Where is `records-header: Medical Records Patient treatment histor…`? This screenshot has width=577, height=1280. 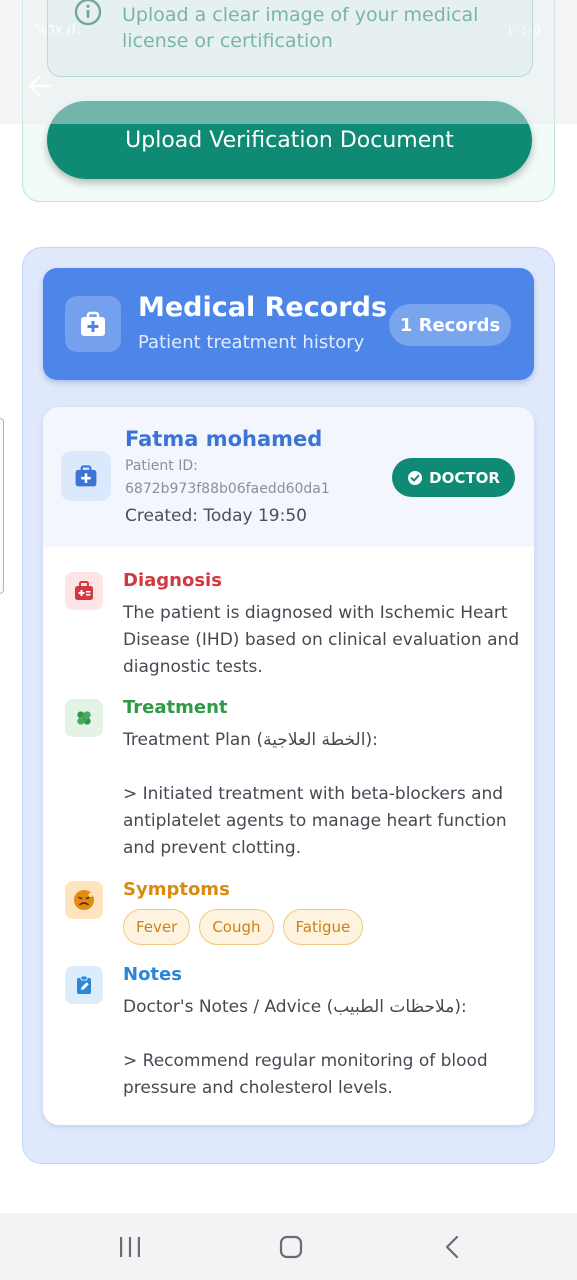
records-header: Medical Records Patient treatment histor… is located at coordinates (288, 324).